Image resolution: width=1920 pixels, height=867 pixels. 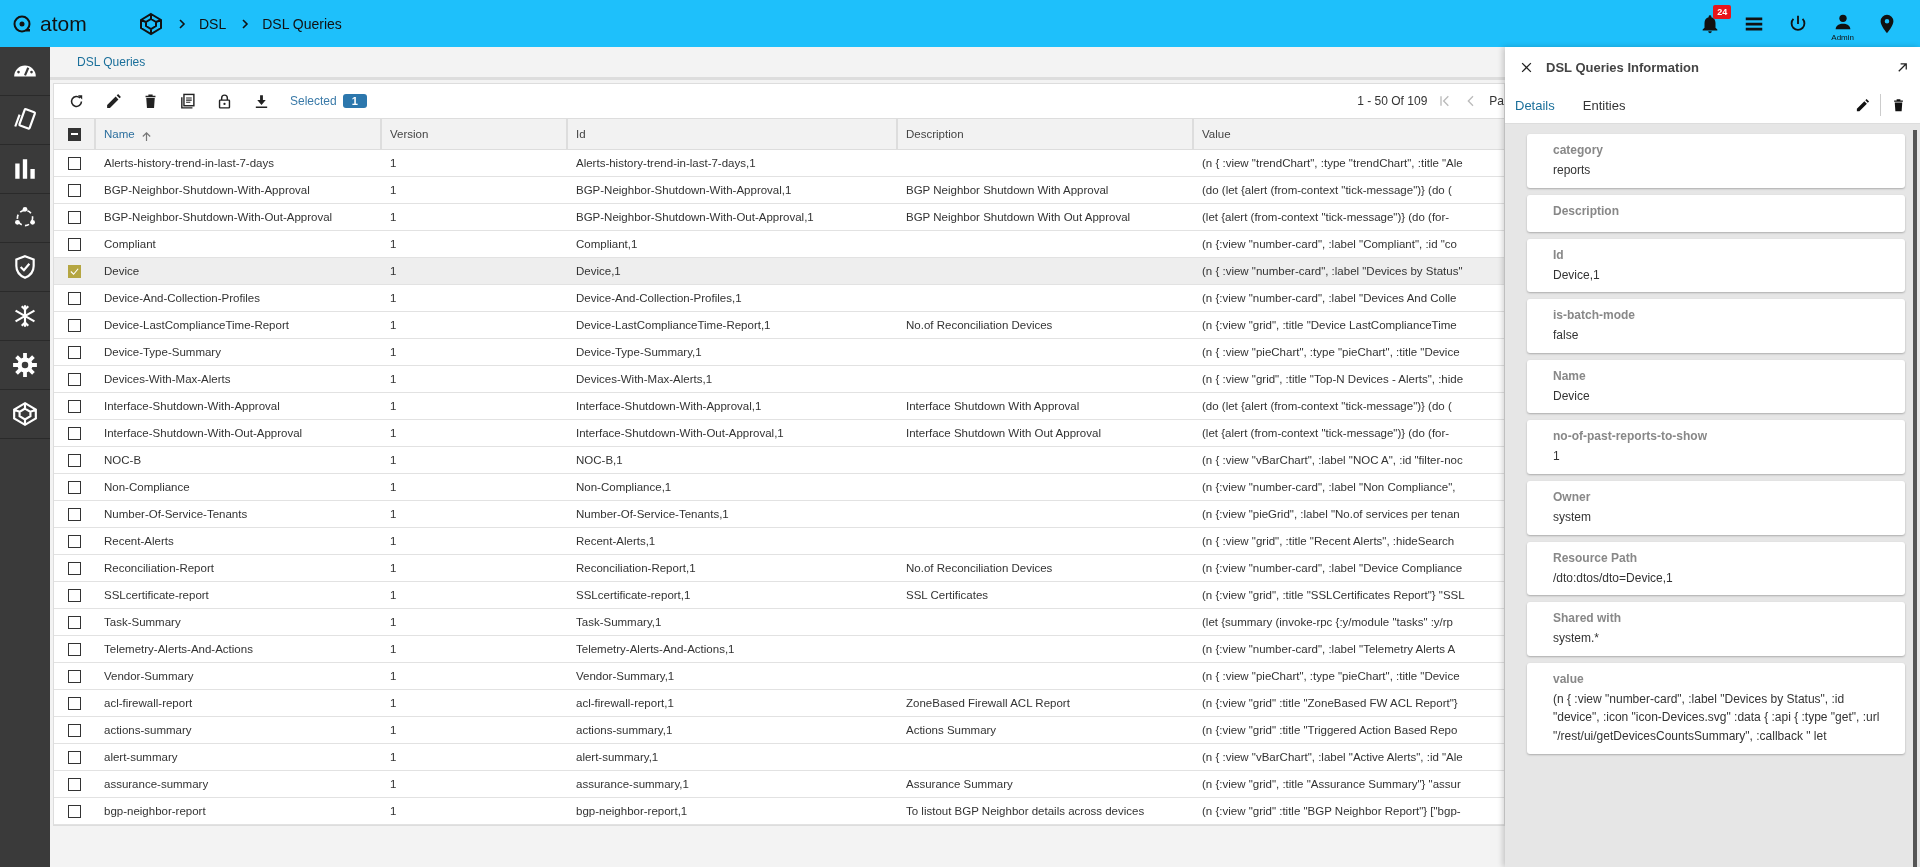 What do you see at coordinates (779, 811) in the screenshot?
I see `table-row: bgp-neighbor-report 1 bgp-neighbor-report,1 To listout BGP Neighbor details across devices (n {:view "grid" :title "BGP Neighbor Report"} ["bgp-` at bounding box center [779, 811].